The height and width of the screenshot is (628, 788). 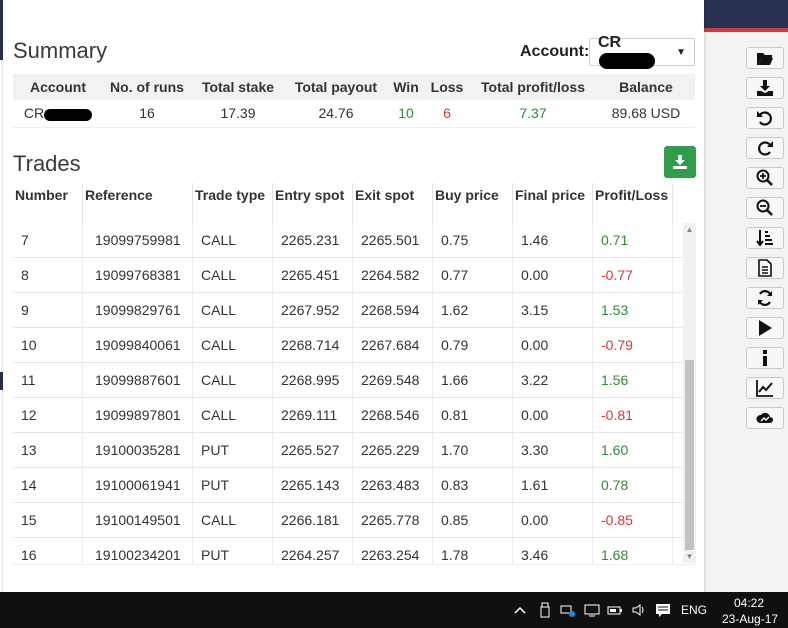 What do you see at coordinates (633, 203) in the screenshot?
I see `col-profit-loss: Profit/Loss` at bounding box center [633, 203].